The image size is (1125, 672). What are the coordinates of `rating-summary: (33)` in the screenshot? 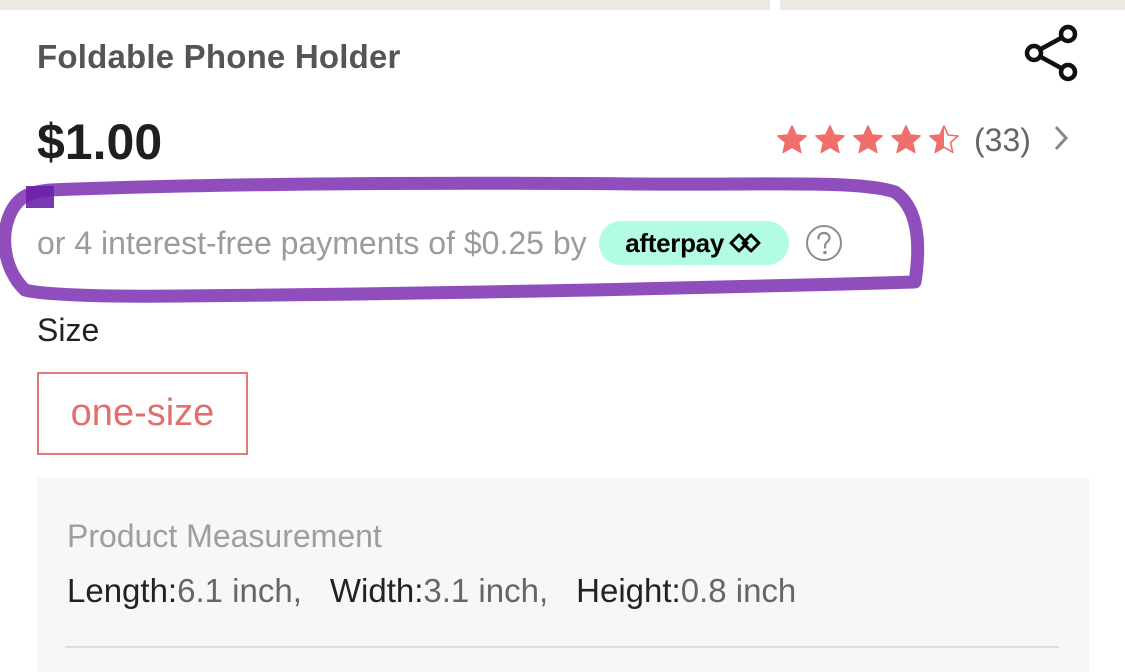 It's located at (922, 140).